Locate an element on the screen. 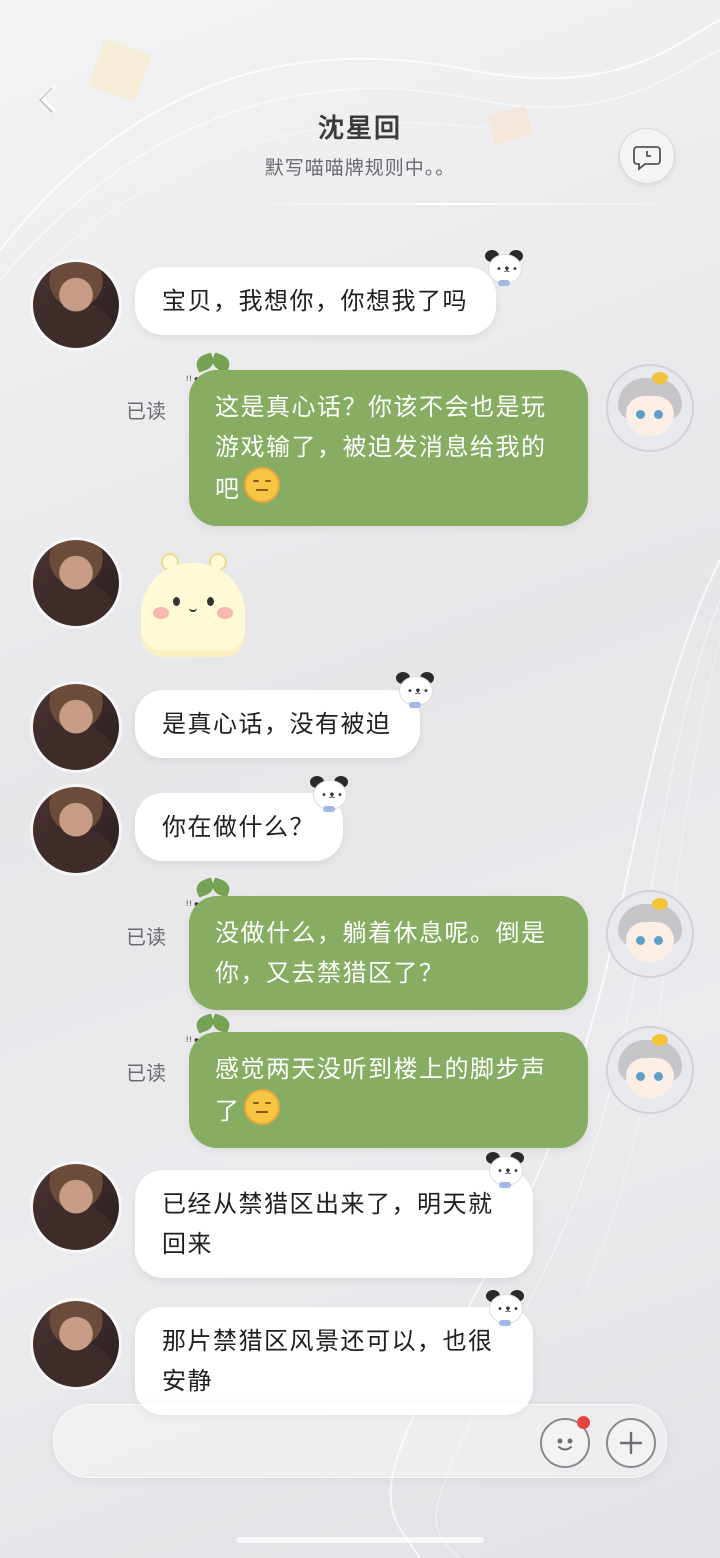 The width and height of the screenshot is (720, 1558). message-input is located at coordinates (294, 1442).